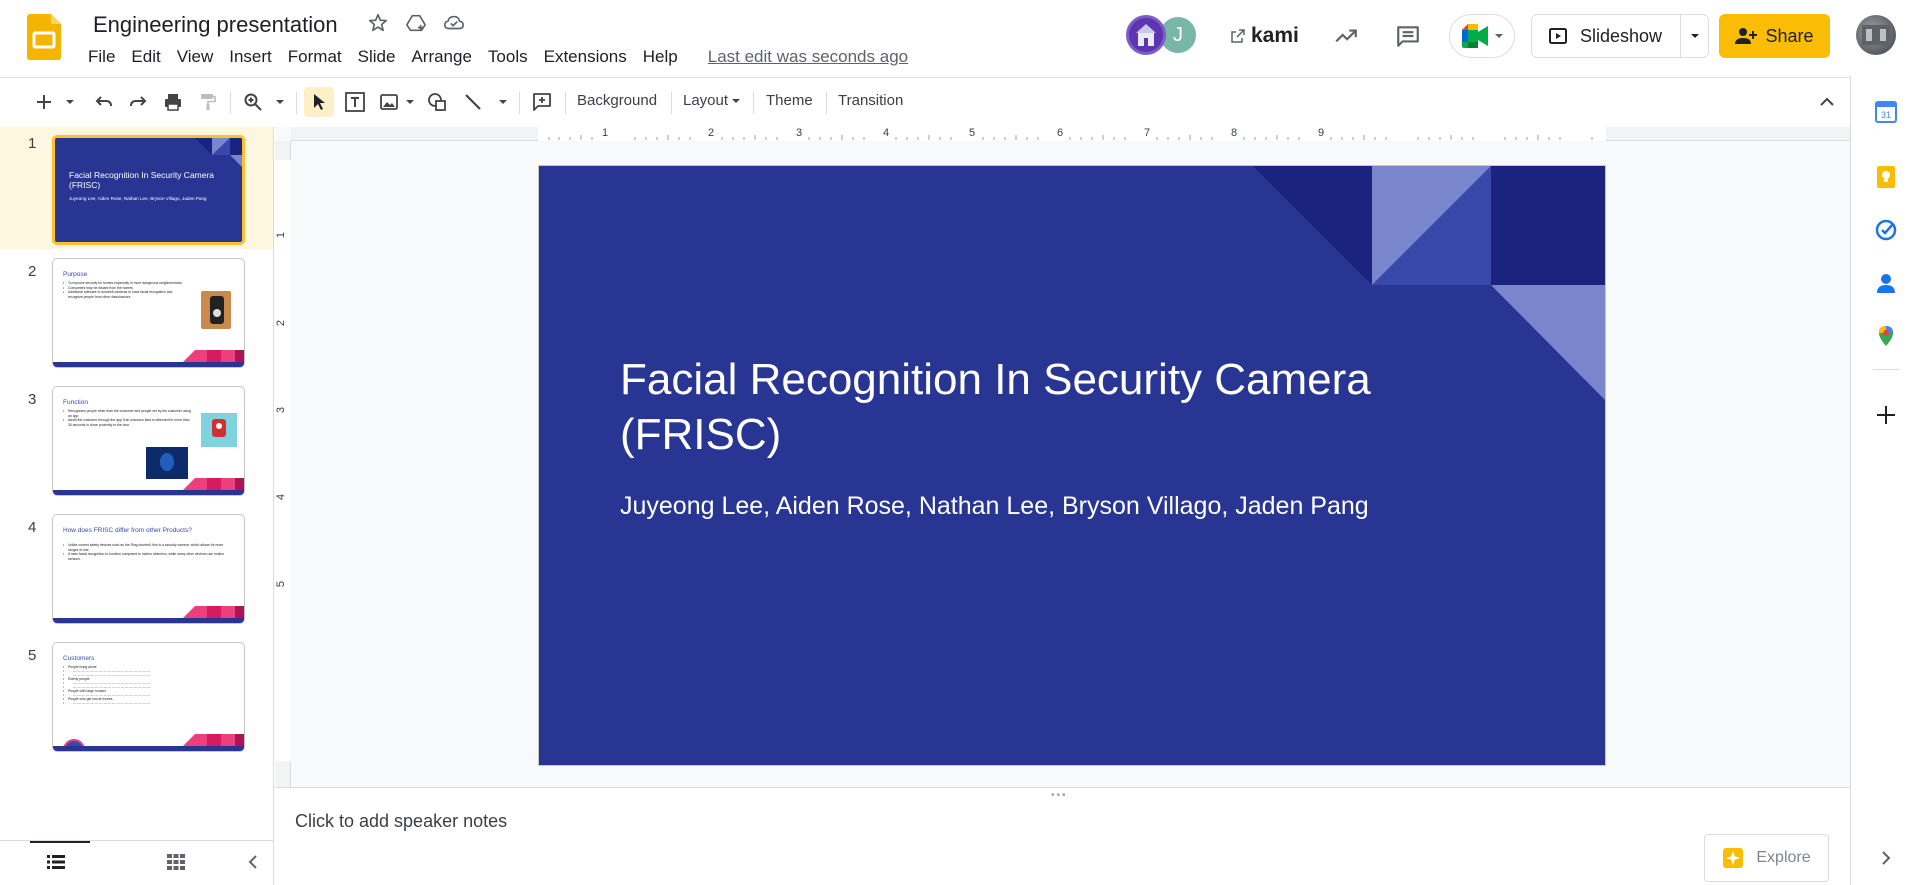 The height and width of the screenshot is (885, 1920). I want to click on text-box-icon, so click(355, 102).